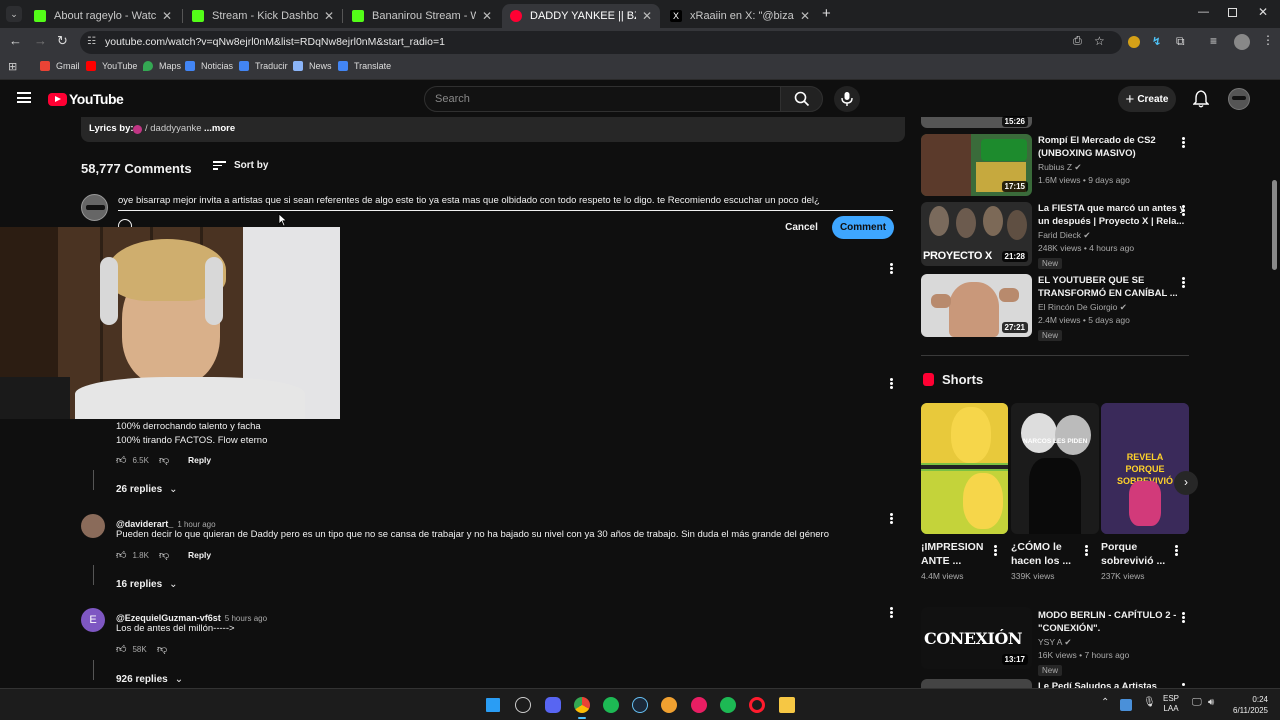 The image size is (1280, 720). Describe the element at coordinates (1077, 41) in the screenshot. I see `install-app-icon: ⎙` at that location.